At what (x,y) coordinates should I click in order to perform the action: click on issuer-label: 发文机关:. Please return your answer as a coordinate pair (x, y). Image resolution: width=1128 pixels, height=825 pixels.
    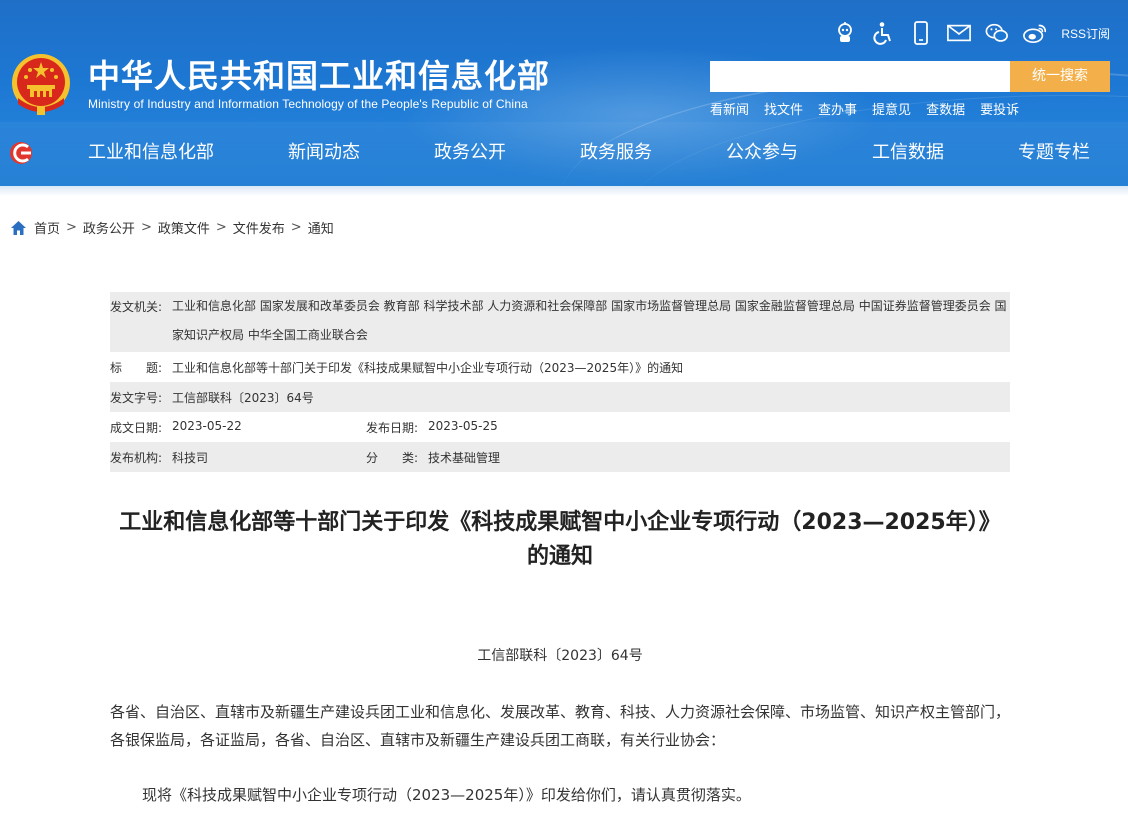
    Looking at the image, I should click on (136, 307).